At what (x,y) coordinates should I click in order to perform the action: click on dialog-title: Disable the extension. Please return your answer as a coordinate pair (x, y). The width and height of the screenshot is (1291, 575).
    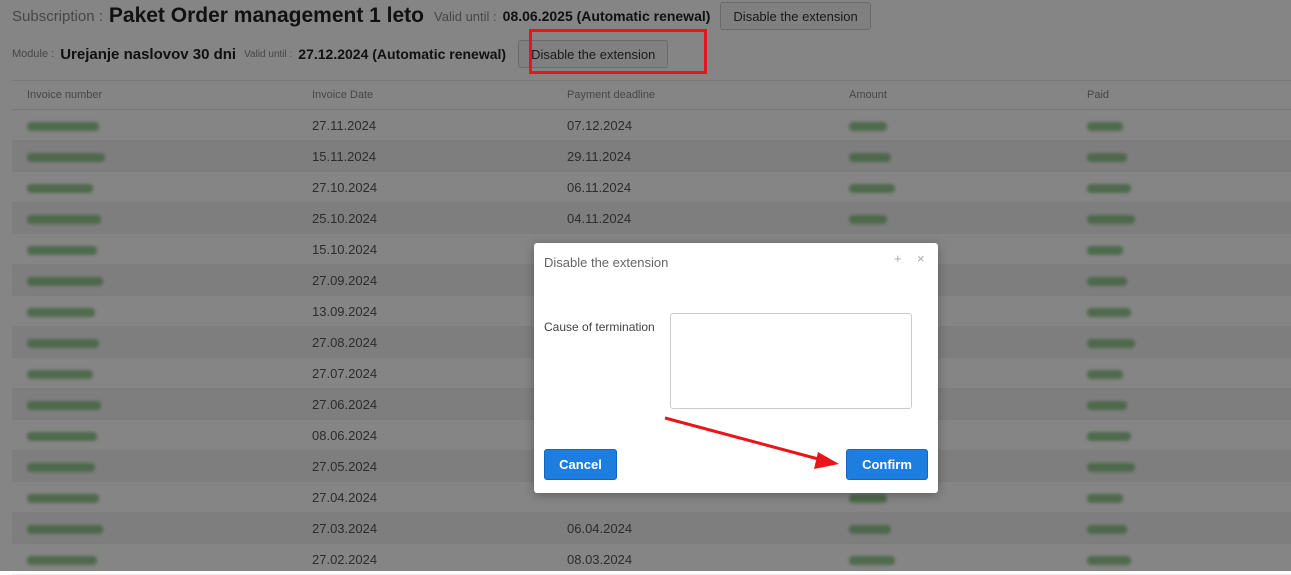
    Looking at the image, I should click on (606, 262).